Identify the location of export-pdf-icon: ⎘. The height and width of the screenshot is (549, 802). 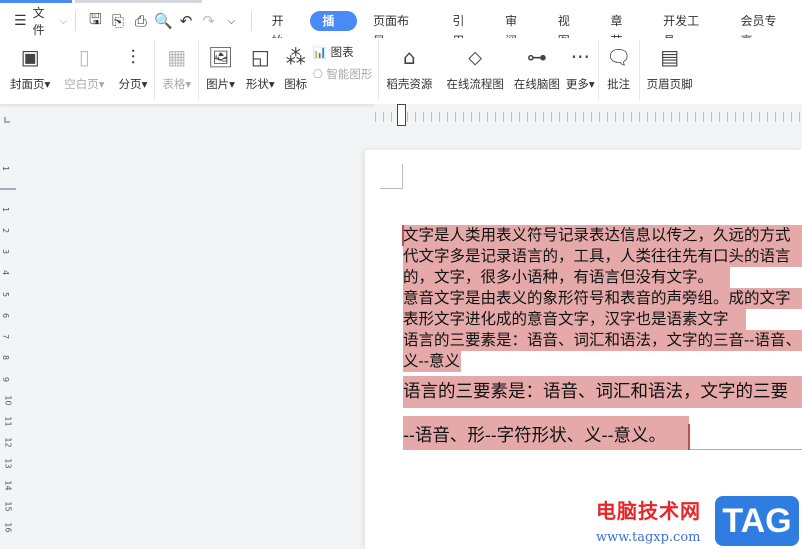
(118, 21).